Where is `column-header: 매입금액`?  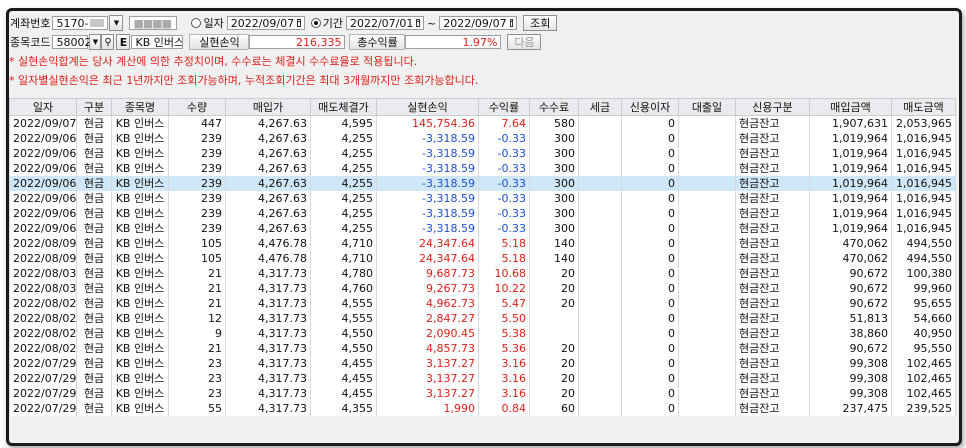 column-header: 매입금액 is located at coordinates (850, 107).